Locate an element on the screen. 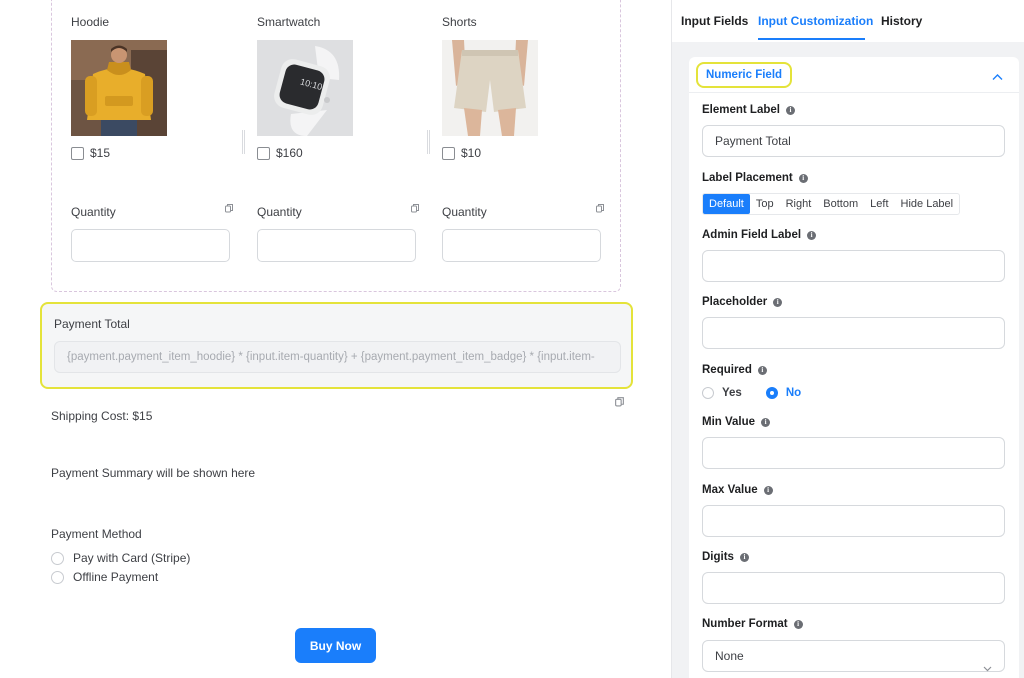 The image size is (1024, 678). quantity-input-smartwatch is located at coordinates (336, 245).